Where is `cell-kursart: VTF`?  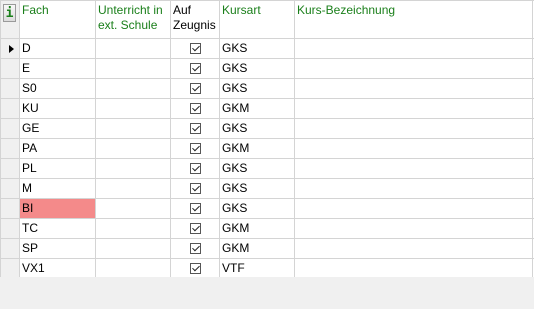 cell-kursart: VTF is located at coordinates (257, 267).